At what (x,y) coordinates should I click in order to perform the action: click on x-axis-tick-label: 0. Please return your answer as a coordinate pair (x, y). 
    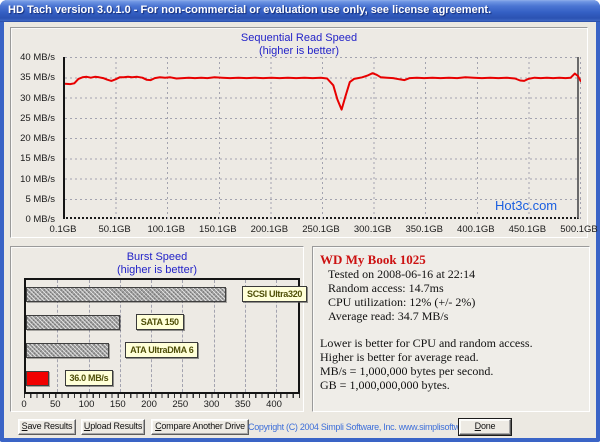
    Looking at the image, I should click on (24, 404).